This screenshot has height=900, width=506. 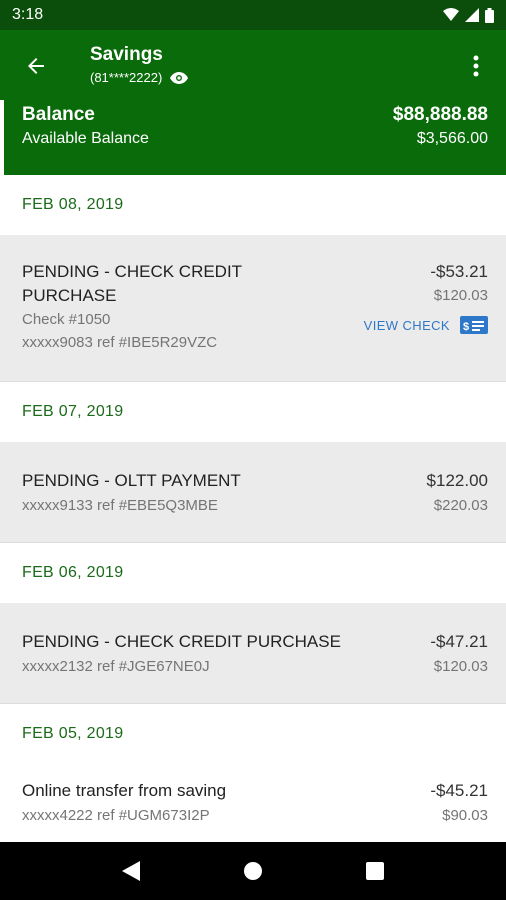 I want to click on more-options-button, so click(x=476, y=66).